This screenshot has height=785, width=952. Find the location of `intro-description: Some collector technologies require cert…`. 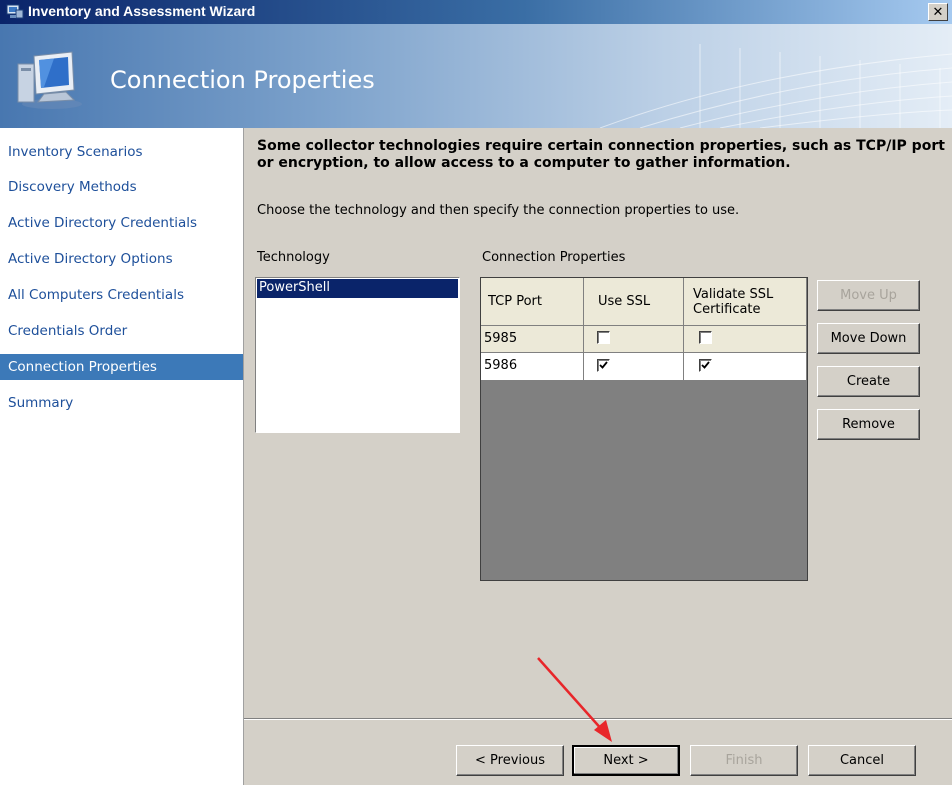

intro-description: Some collector technologies require cert… is located at coordinates (601, 154).